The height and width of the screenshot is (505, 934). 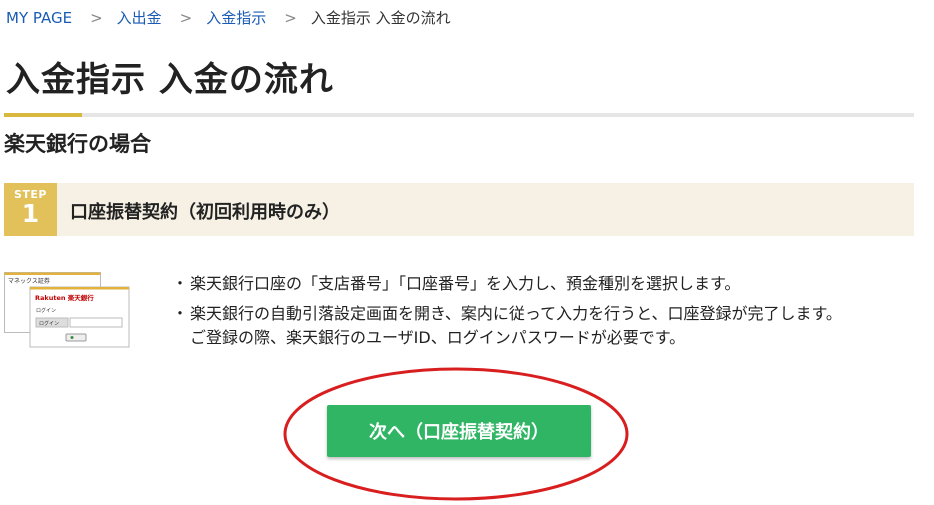 I want to click on title-underline, so click(x=459, y=115).